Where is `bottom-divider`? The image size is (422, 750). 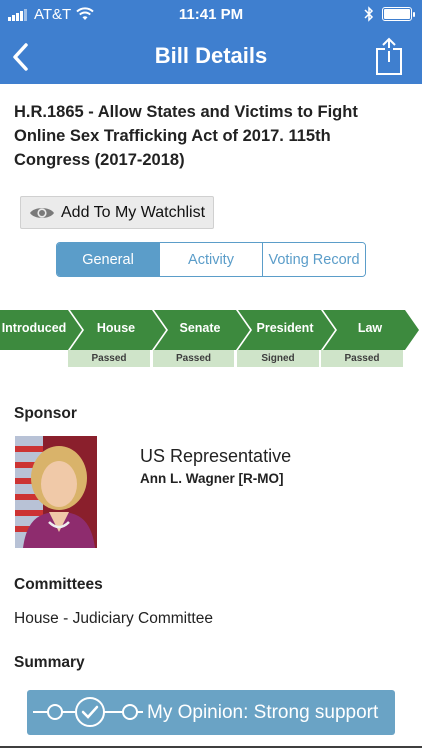 bottom-divider is located at coordinates (211, 747).